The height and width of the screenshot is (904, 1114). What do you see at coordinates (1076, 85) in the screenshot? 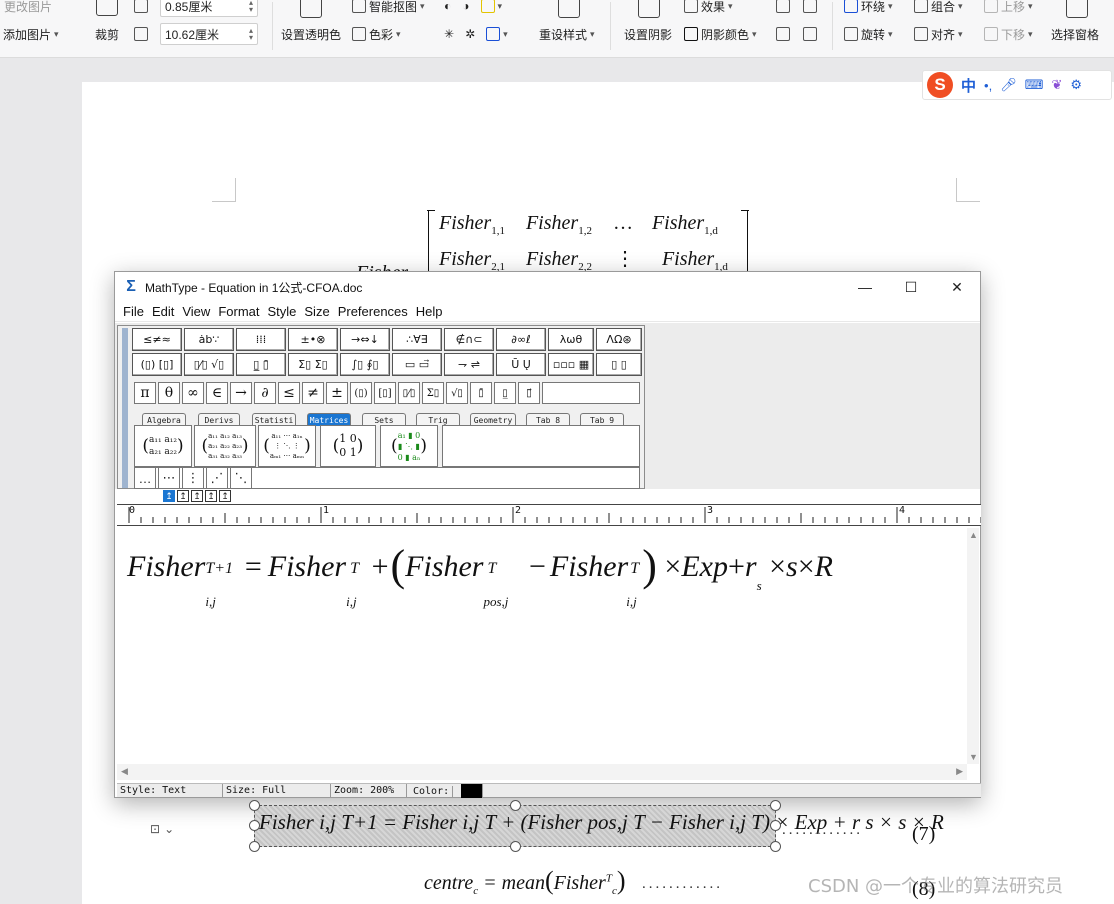
I see `toolbox-icon: ⚙` at bounding box center [1076, 85].